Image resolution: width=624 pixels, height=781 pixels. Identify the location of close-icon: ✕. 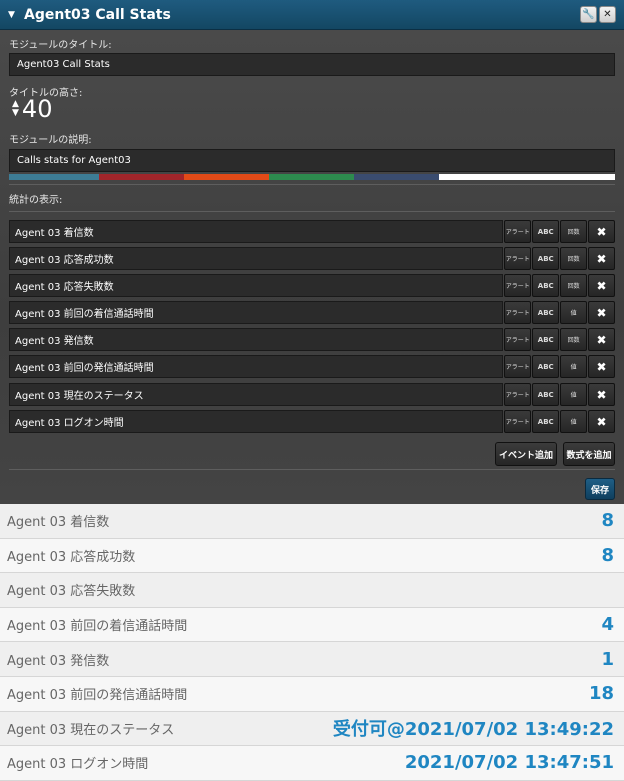
(607, 14).